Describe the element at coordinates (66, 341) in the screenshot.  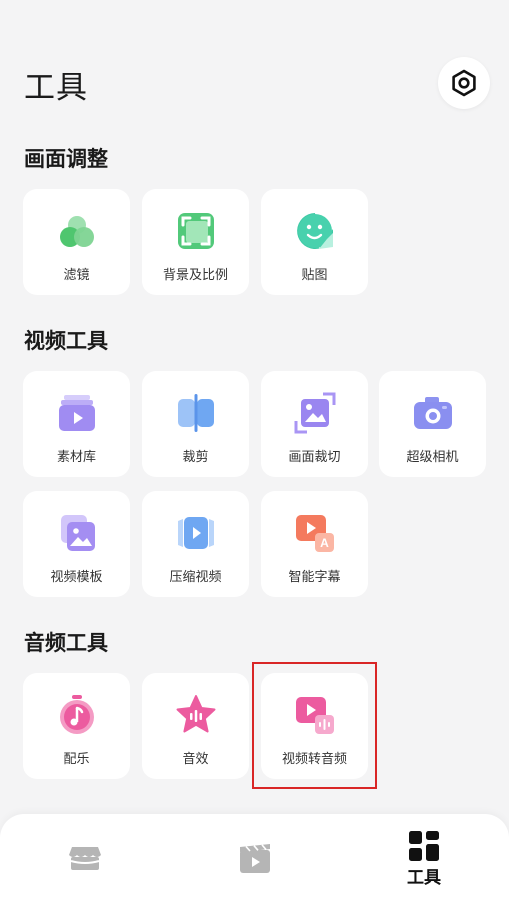
I see `section-title-video: 视频工具` at that location.